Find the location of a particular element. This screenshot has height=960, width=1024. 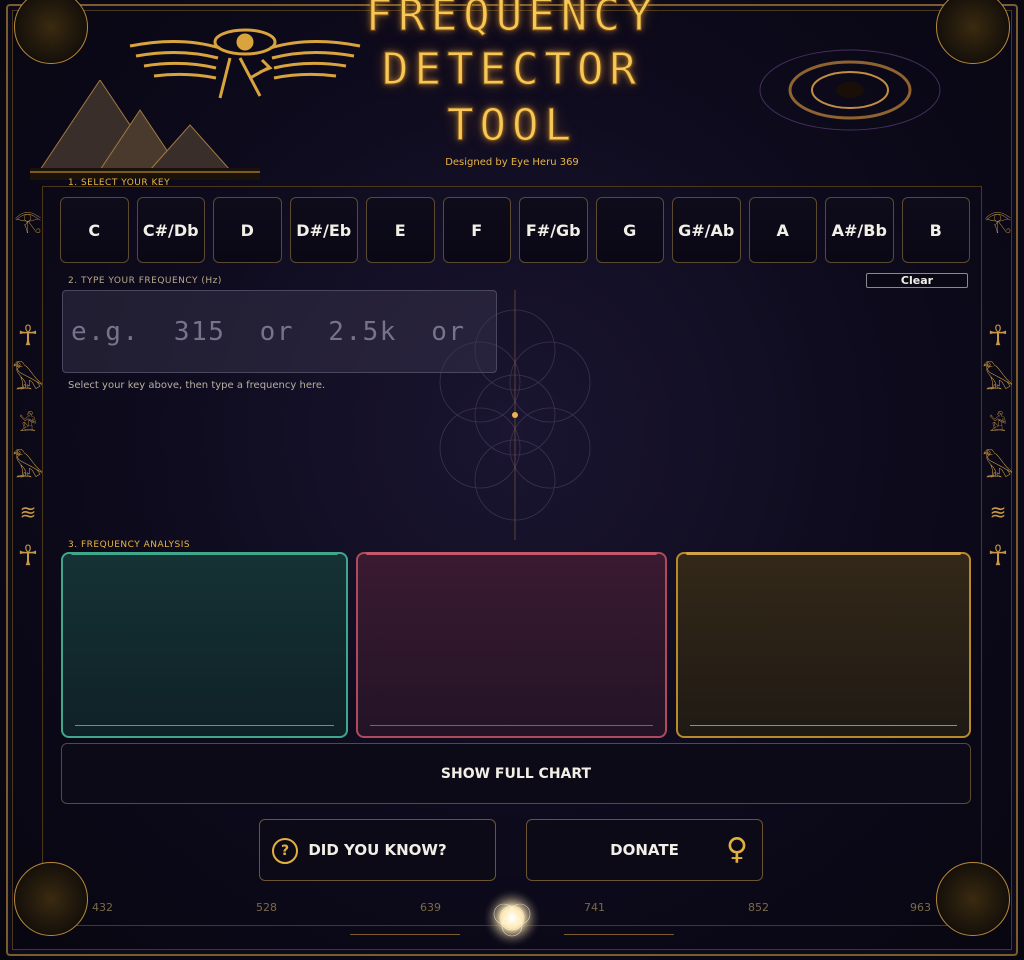

clear-button: Clear is located at coordinates (917, 280).